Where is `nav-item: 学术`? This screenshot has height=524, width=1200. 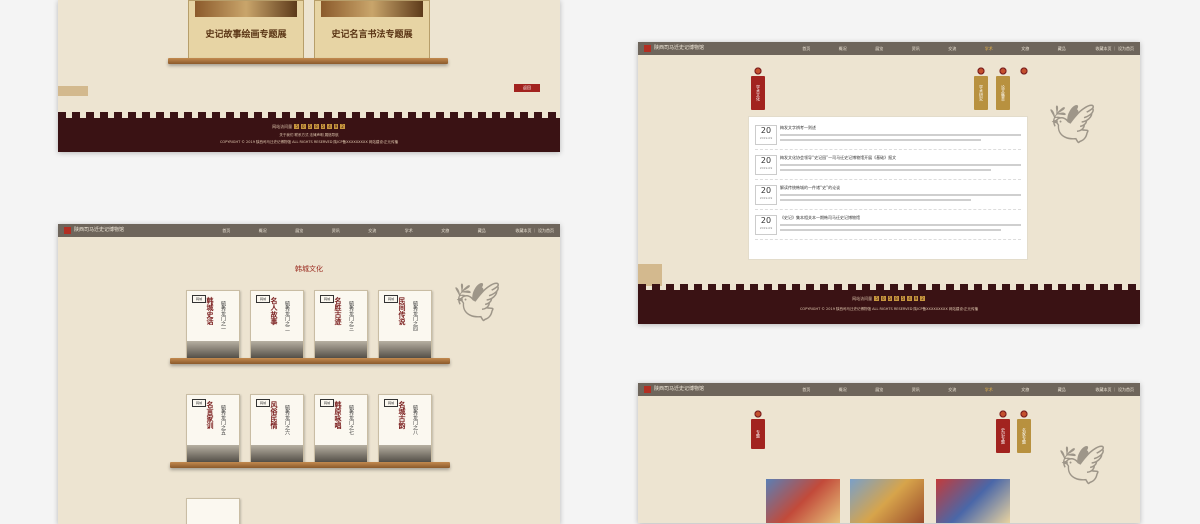 nav-item: 学术 is located at coordinates (409, 230).